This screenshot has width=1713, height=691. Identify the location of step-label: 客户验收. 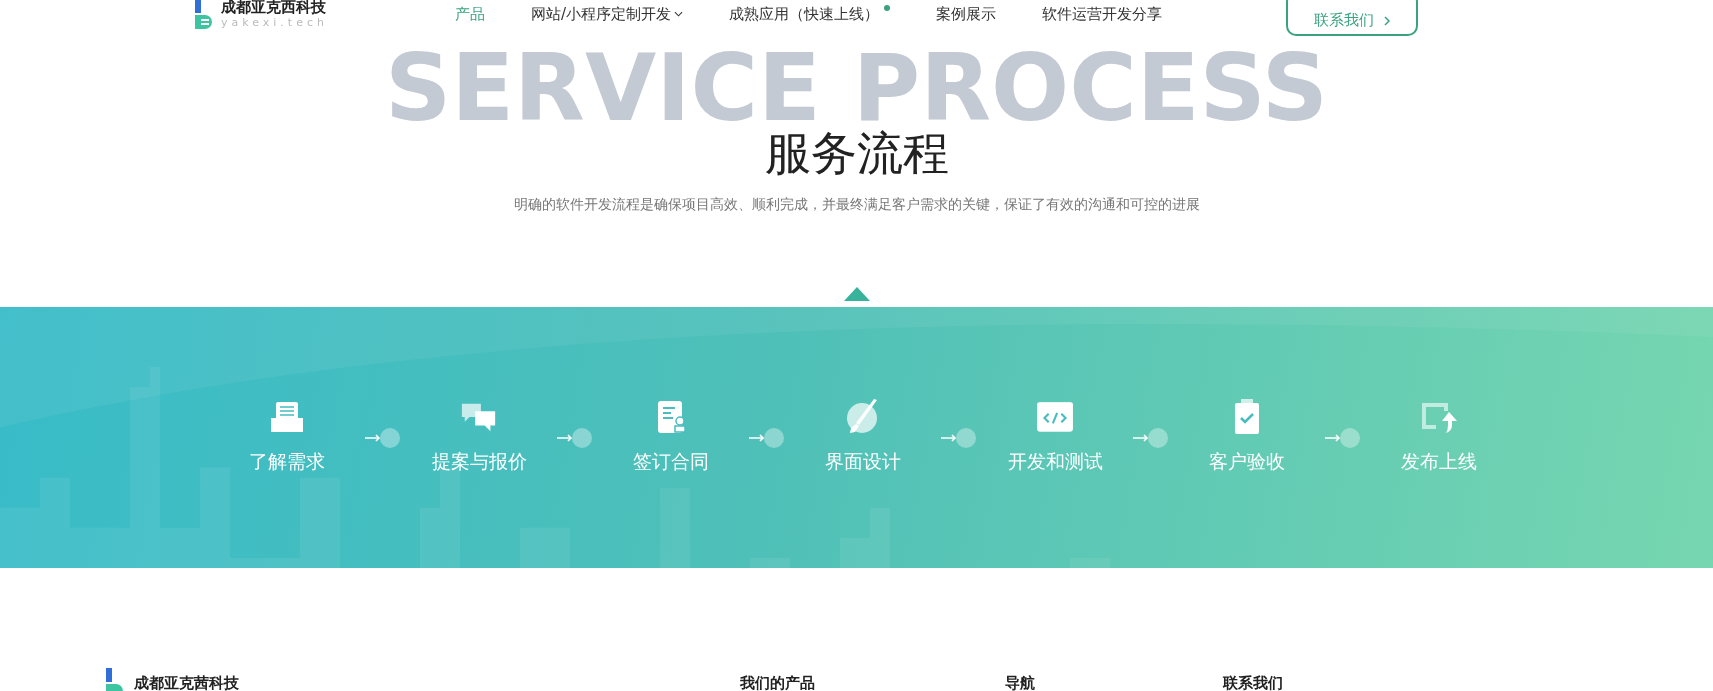
(1247, 461).